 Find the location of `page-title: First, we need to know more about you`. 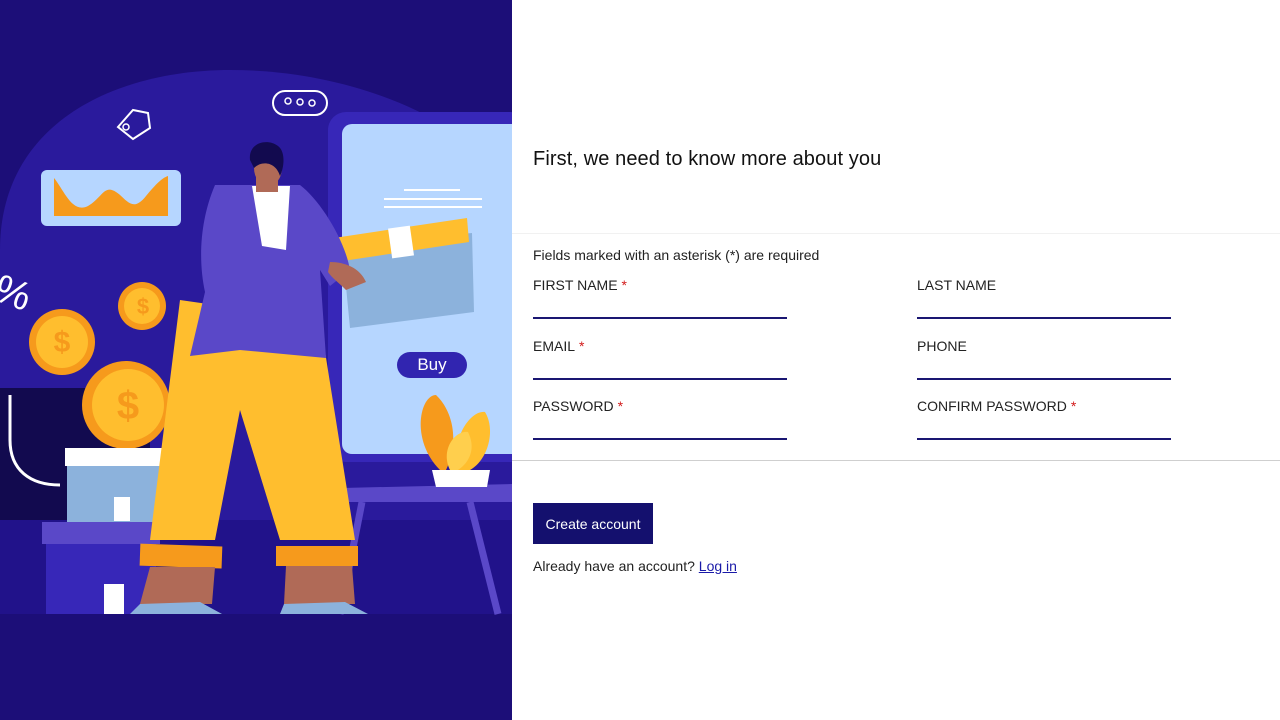

page-title: First, we need to know more about you is located at coordinates (707, 159).